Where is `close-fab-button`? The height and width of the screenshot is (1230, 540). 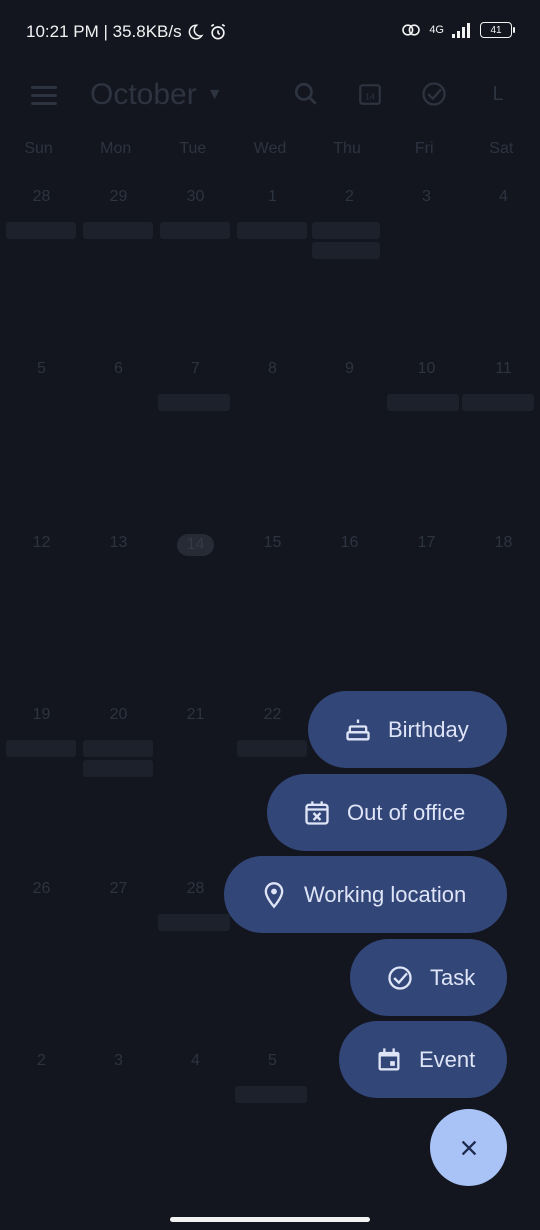 close-fab-button is located at coordinates (468, 1147).